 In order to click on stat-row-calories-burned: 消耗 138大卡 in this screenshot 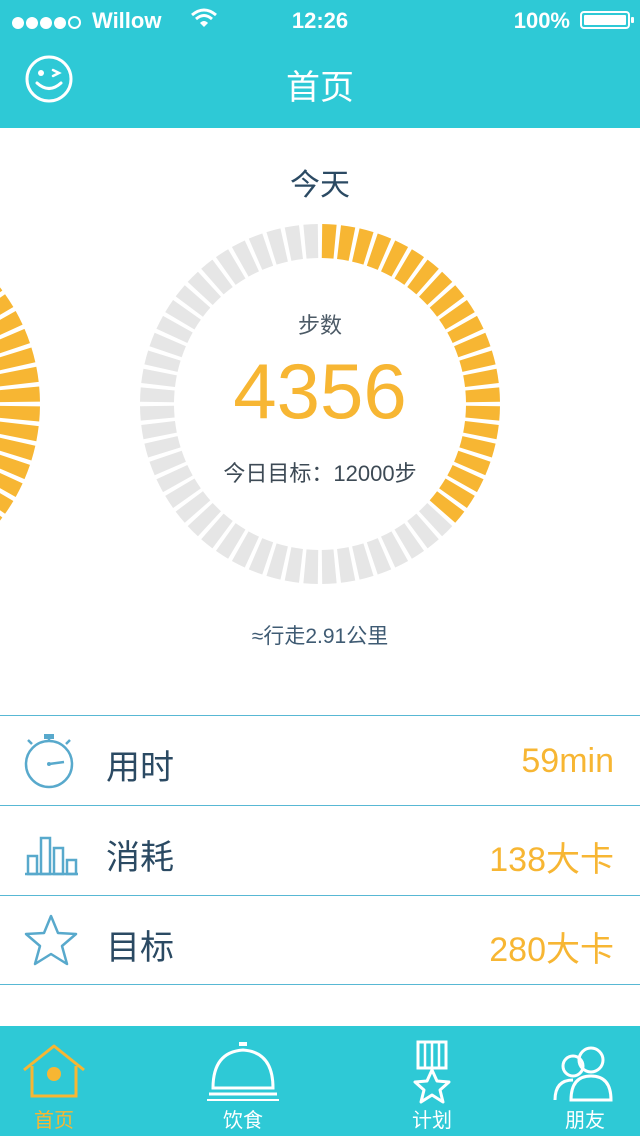, I will do `click(320, 850)`.